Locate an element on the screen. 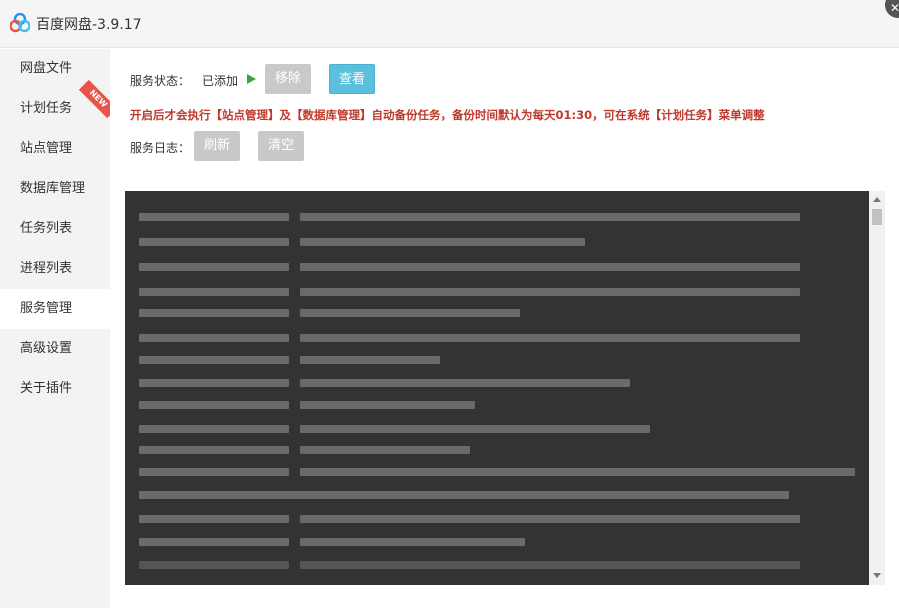 The height and width of the screenshot is (608, 899). sidebar-item-label: 数据库管理 is located at coordinates (53, 188).